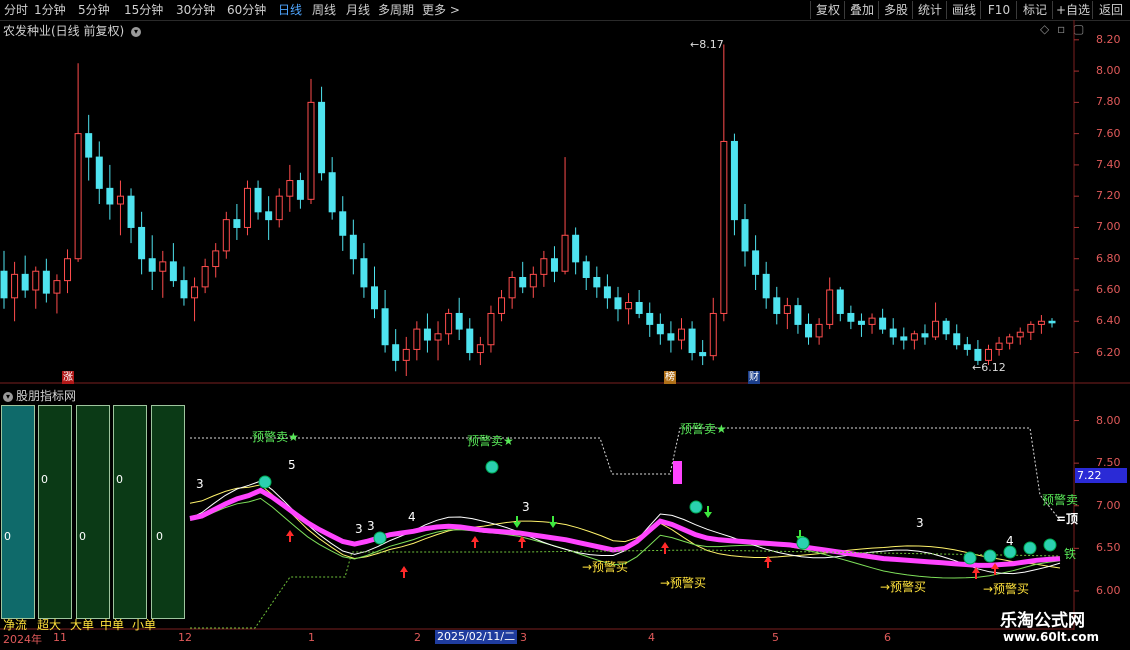  What do you see at coordinates (1067, 519) in the screenshot?
I see `top-tag: =顶` at bounding box center [1067, 519].